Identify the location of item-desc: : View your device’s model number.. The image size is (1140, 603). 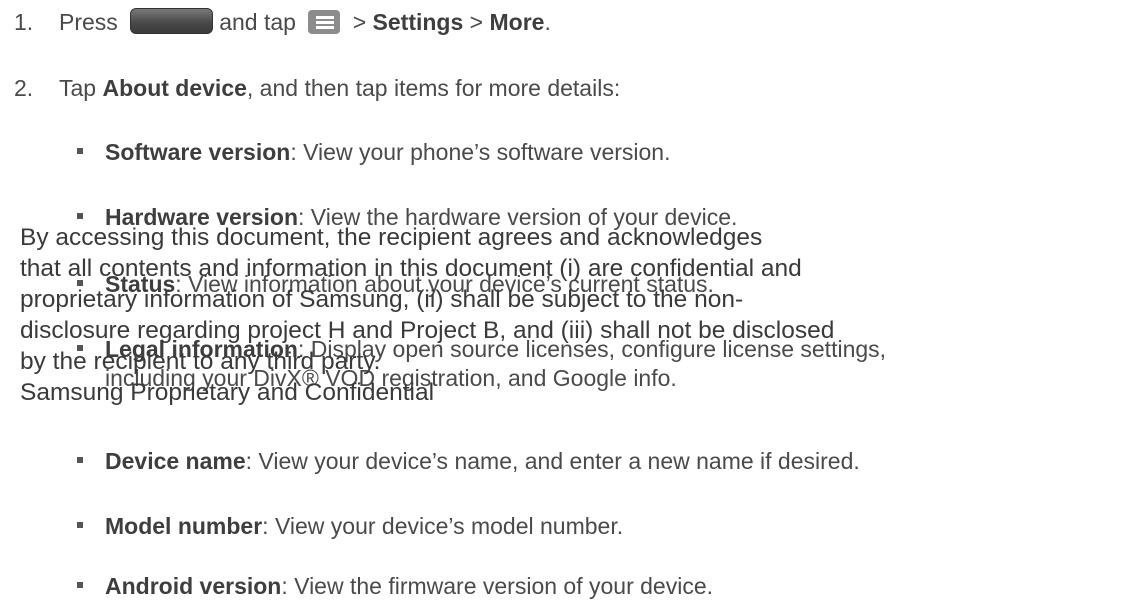
(443, 526).